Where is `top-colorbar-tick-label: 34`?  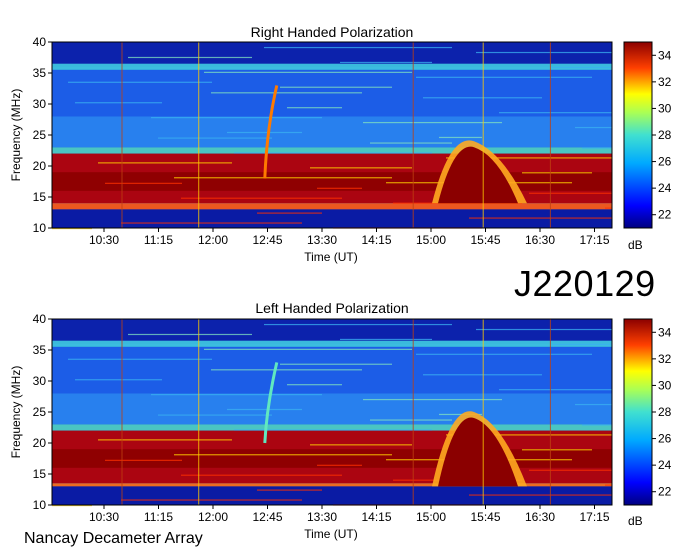 top-colorbar-tick-label: 34 is located at coordinates (665, 55).